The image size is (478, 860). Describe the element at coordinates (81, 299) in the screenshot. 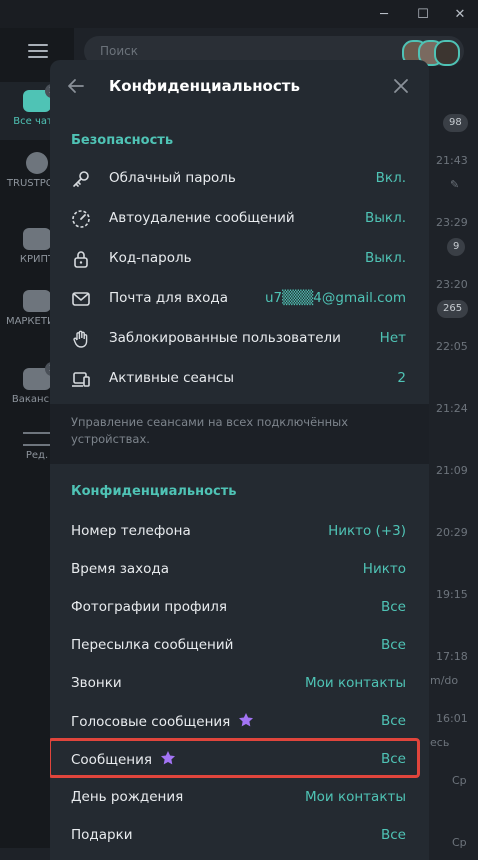

I see `mail-icon` at that location.